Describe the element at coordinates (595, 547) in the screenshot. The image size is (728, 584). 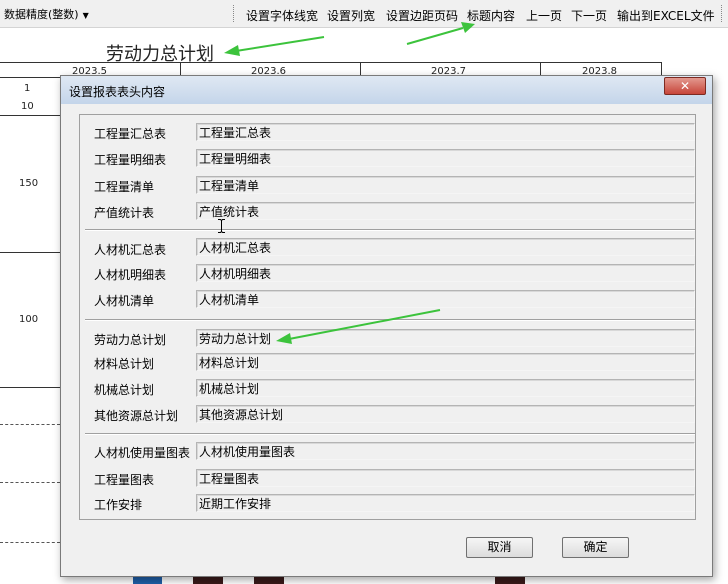
I see `ok-button: 确定` at that location.